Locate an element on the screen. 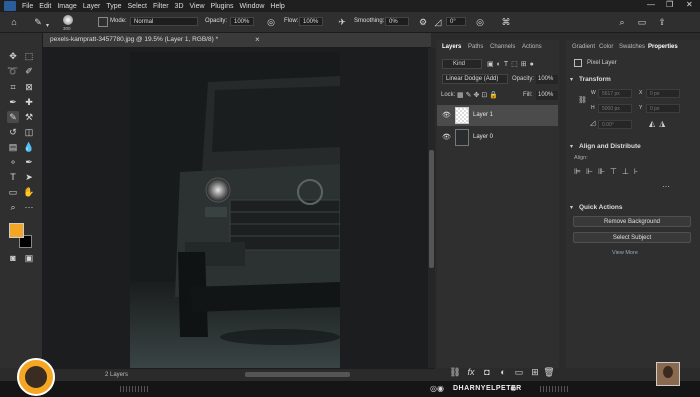 This screenshot has height=397, width=700. shape-tool-icon: ▭ is located at coordinates (13, 192).